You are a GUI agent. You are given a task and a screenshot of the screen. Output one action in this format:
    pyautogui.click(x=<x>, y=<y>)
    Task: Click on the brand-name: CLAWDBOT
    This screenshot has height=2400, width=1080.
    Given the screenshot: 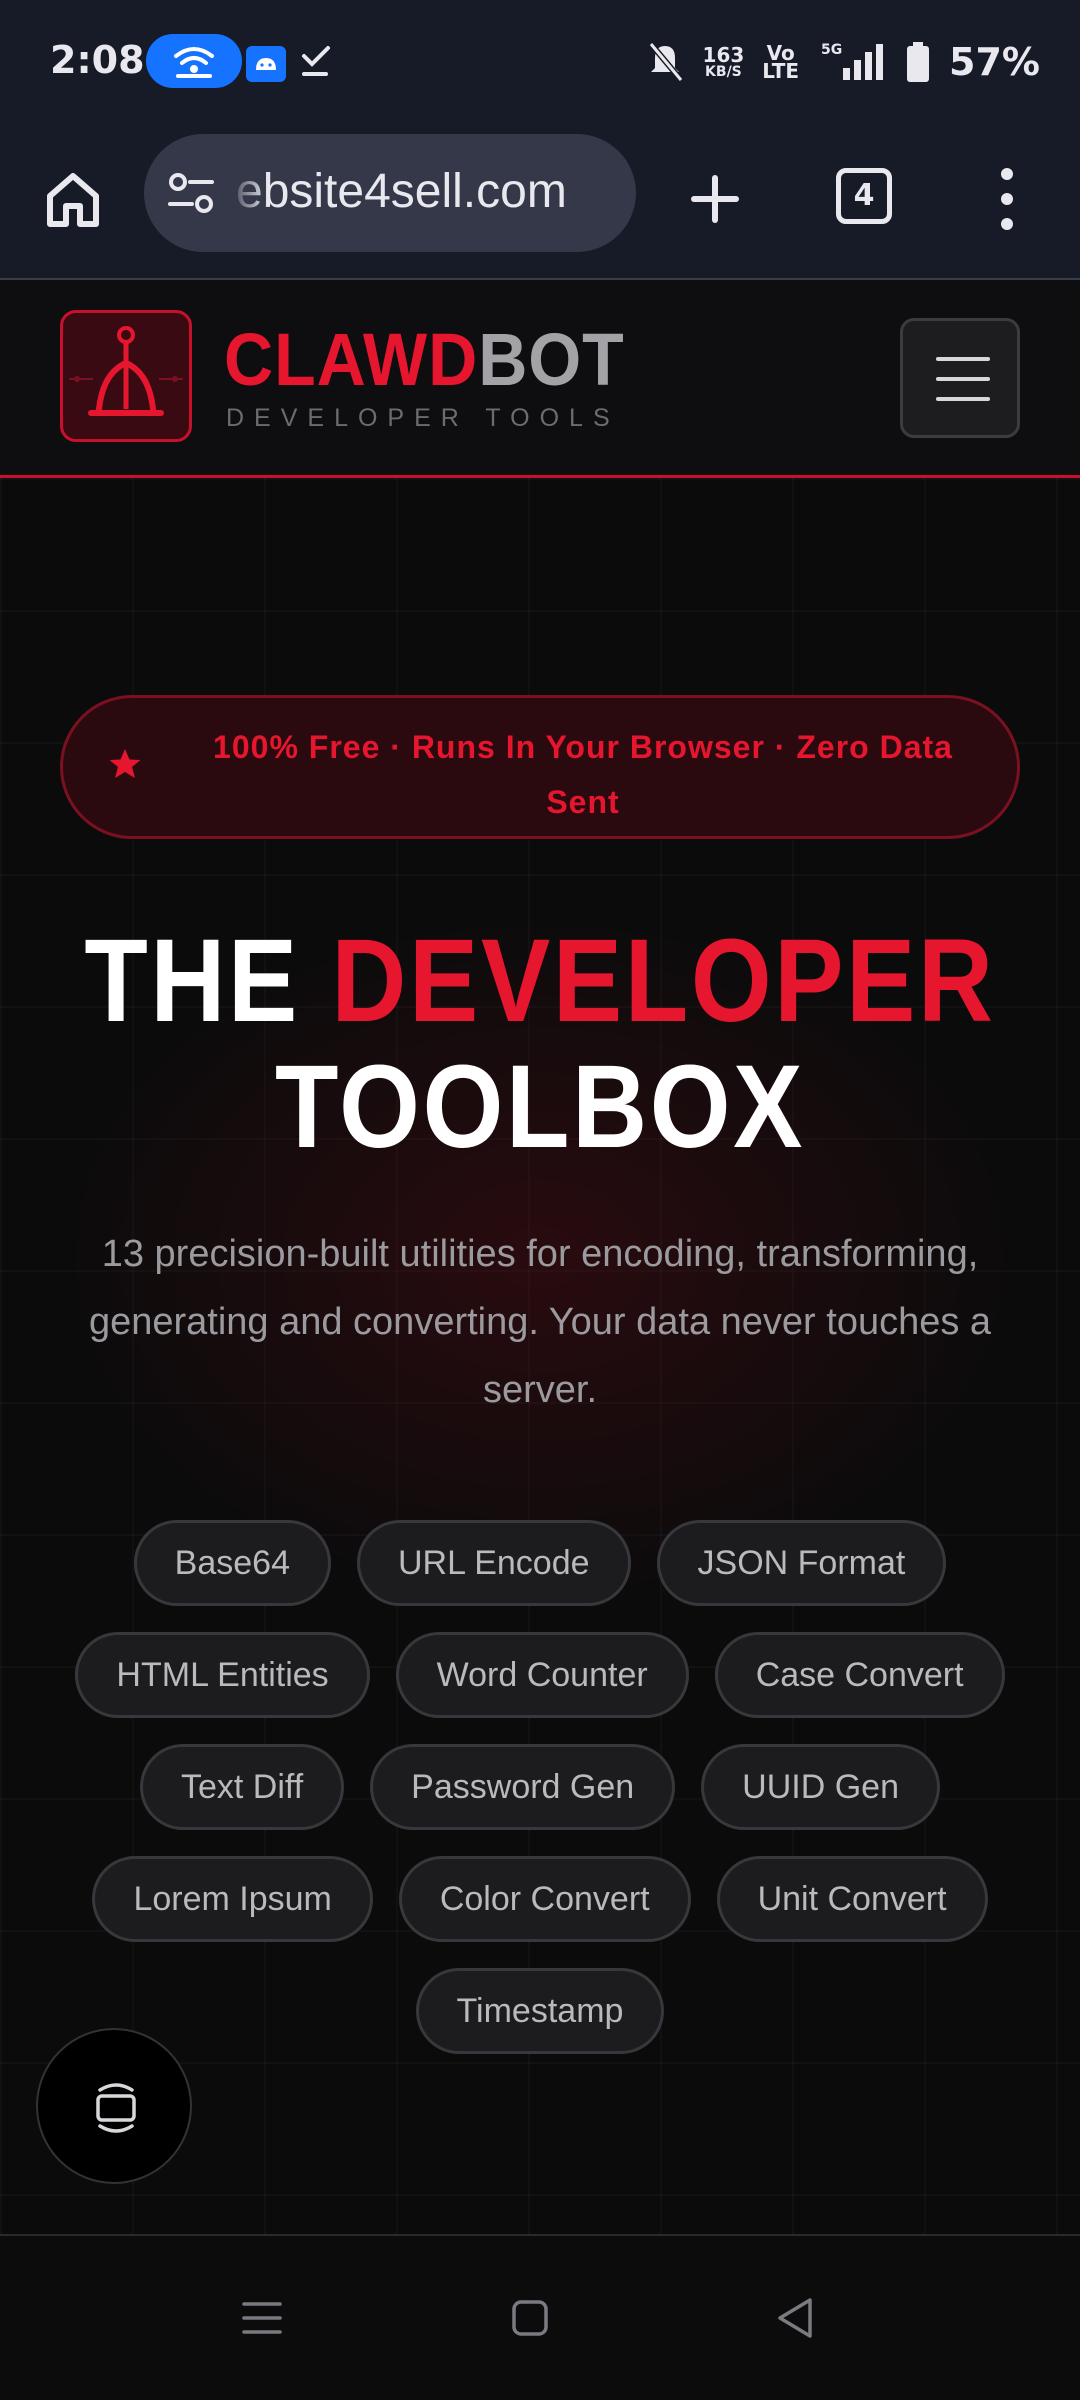 What is the action you would take?
    pyautogui.click(x=424, y=360)
    